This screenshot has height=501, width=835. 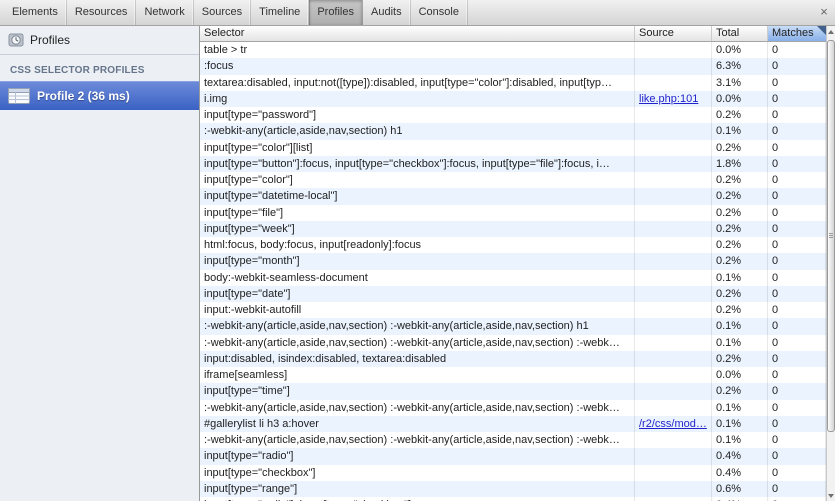 What do you see at coordinates (280, 12) in the screenshot?
I see `tab-timeline: Timeline` at bounding box center [280, 12].